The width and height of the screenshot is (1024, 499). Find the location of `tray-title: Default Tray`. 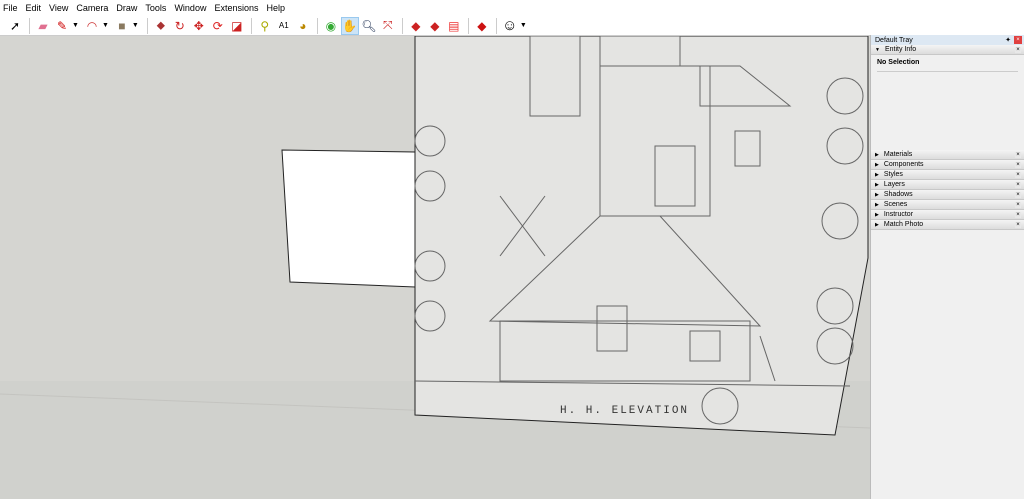

tray-title: Default Tray is located at coordinates (894, 40).